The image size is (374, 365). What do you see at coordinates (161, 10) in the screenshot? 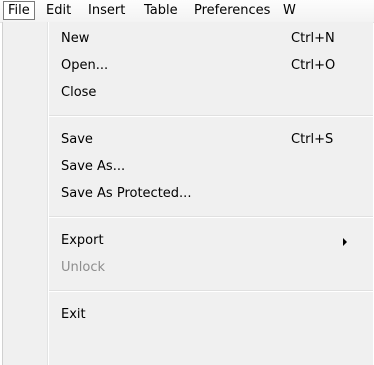
I see `menu-table: Table` at bounding box center [161, 10].